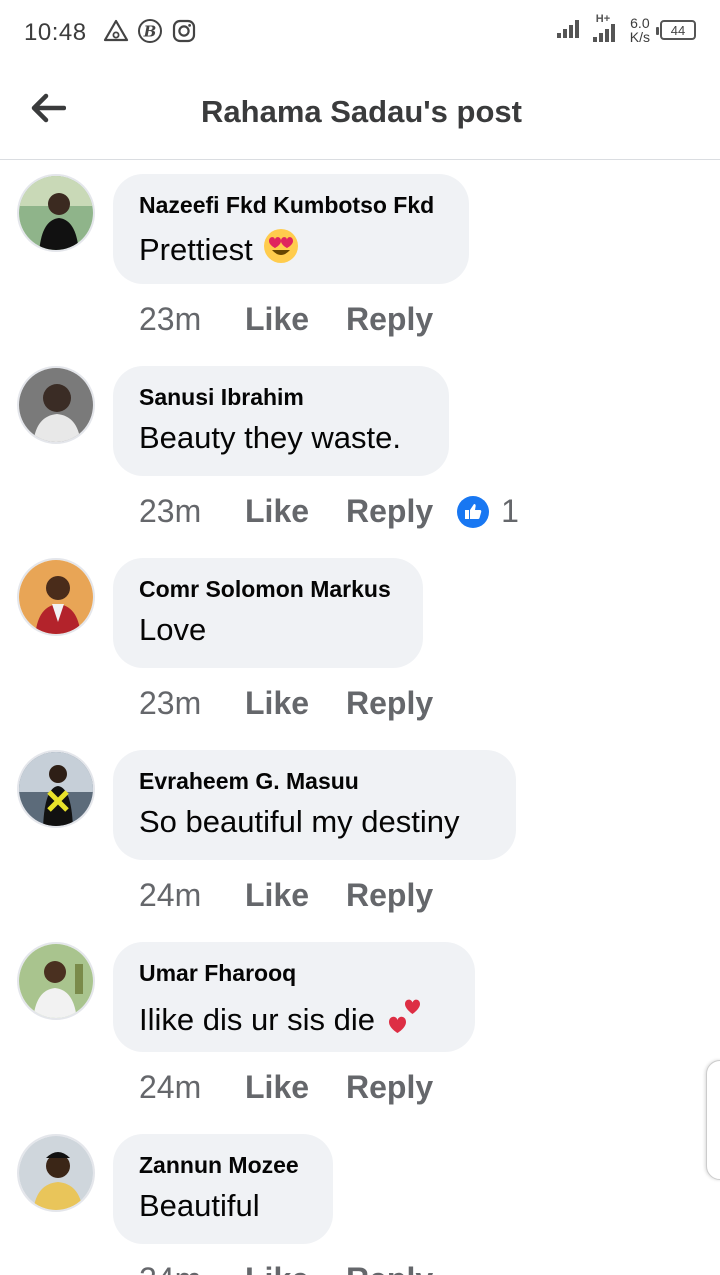 The height and width of the screenshot is (1275, 720). Describe the element at coordinates (199, 1205) in the screenshot. I see `comment-text-content: Beautiful` at that location.